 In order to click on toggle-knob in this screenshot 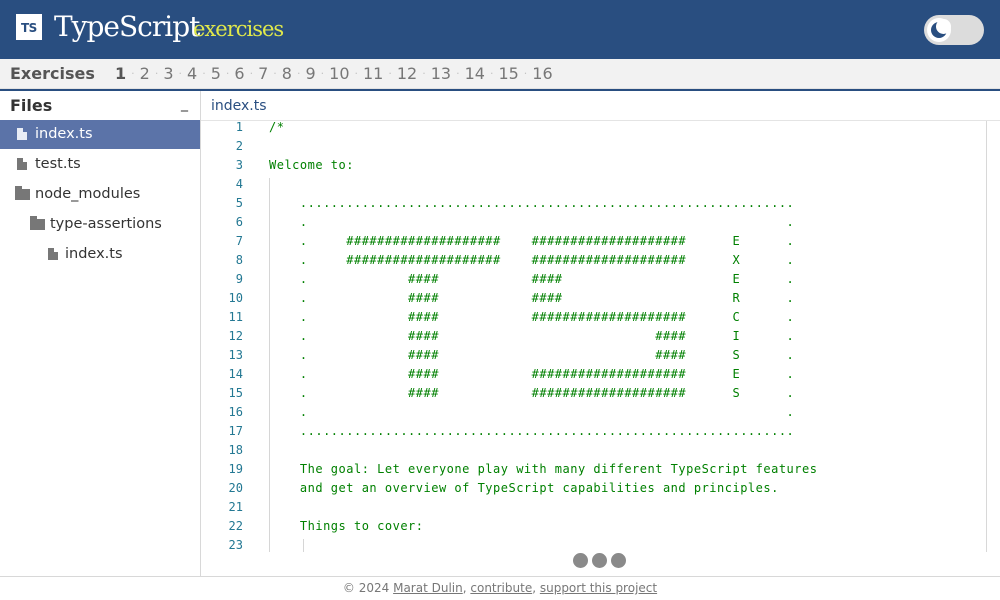, I will do `click(939, 30)`.